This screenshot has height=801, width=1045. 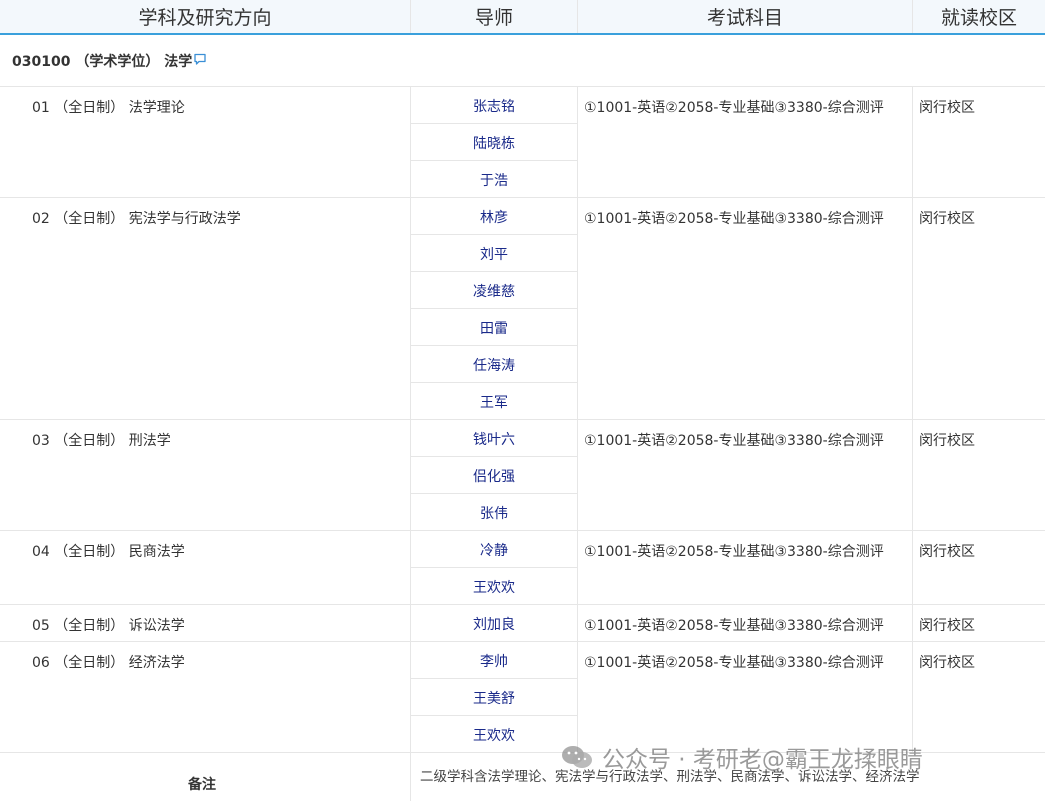 I want to click on tutor-link: 刘平, so click(x=494, y=253).